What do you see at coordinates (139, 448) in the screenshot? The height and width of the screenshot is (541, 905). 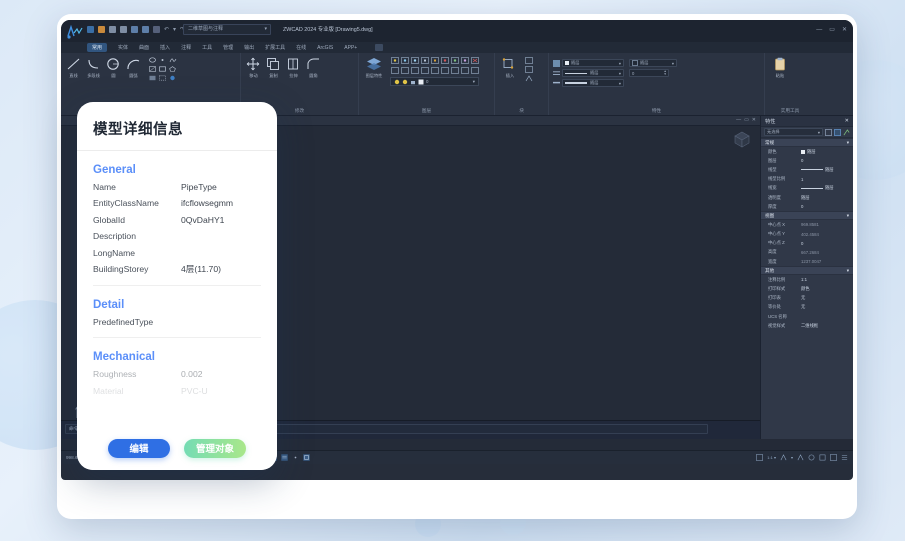 I see `edit-button: 编辑` at bounding box center [139, 448].